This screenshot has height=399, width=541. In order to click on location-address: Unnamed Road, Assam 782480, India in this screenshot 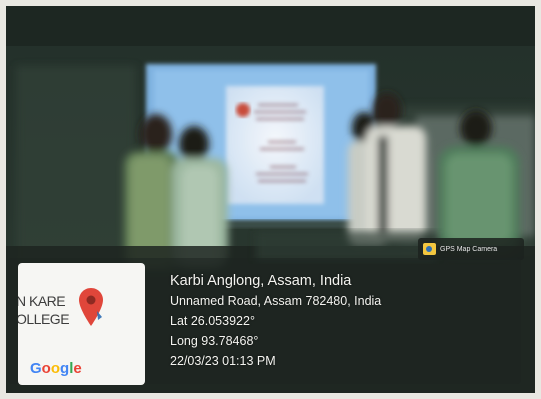, I will do `click(276, 301)`.